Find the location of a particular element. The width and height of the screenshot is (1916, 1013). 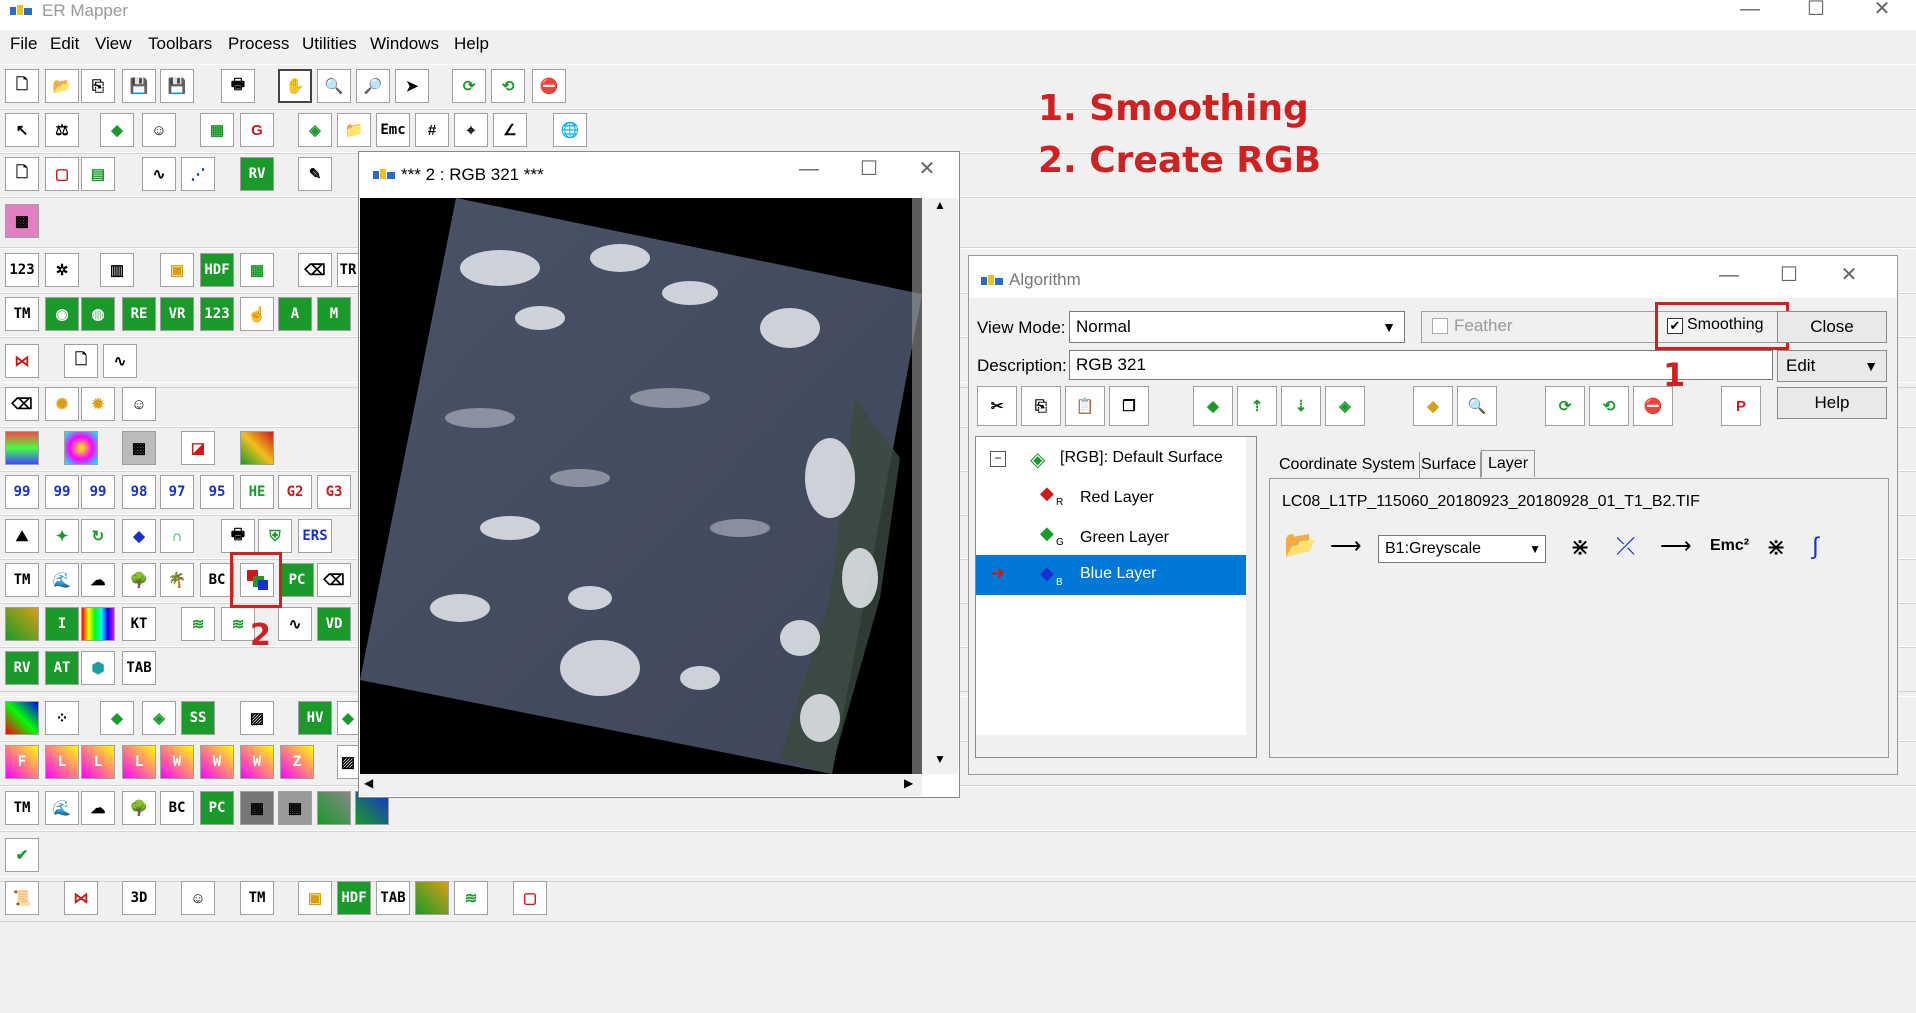

landscape-icon: ⛰ is located at coordinates (22, 536).